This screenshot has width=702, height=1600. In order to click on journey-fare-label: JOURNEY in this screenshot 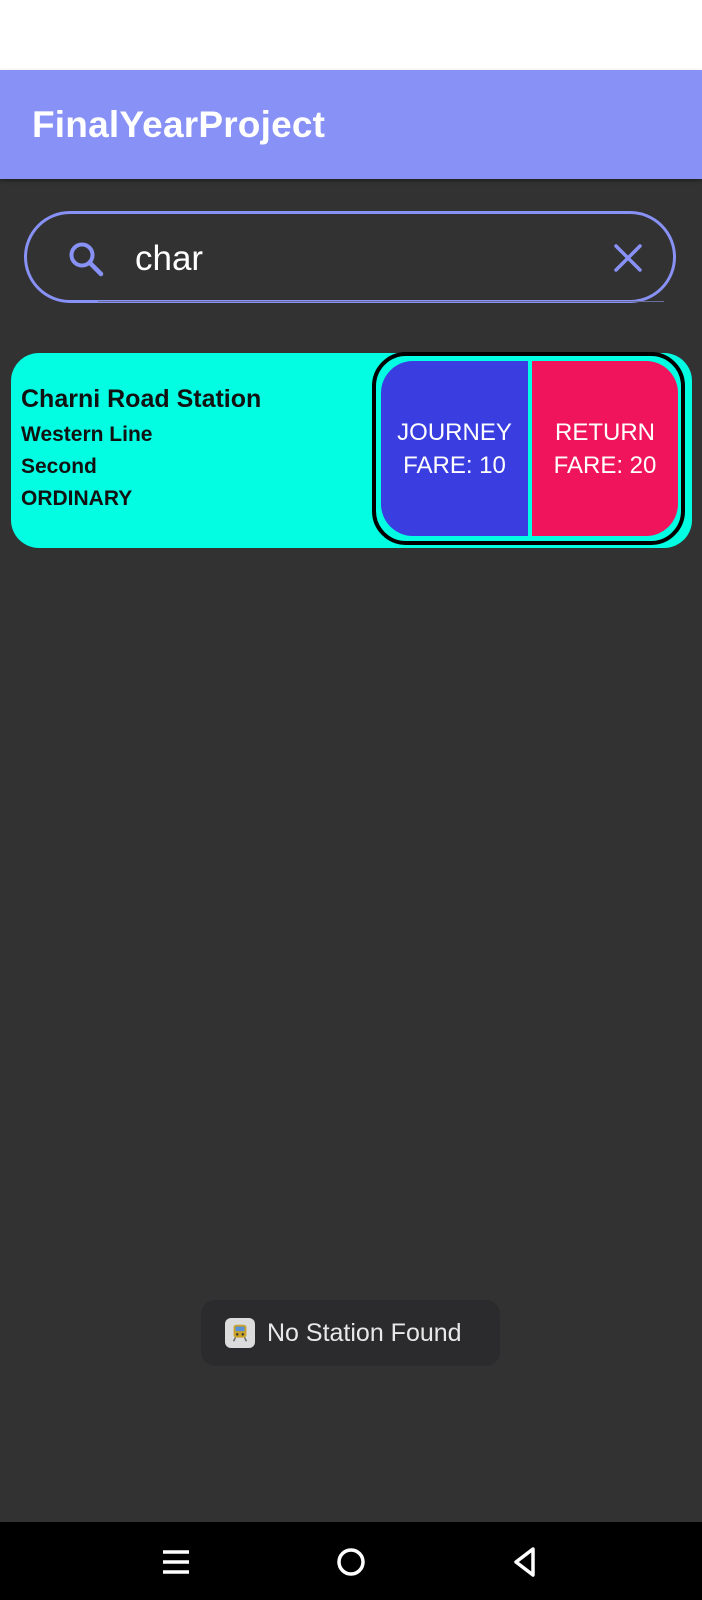, I will do `click(454, 432)`.